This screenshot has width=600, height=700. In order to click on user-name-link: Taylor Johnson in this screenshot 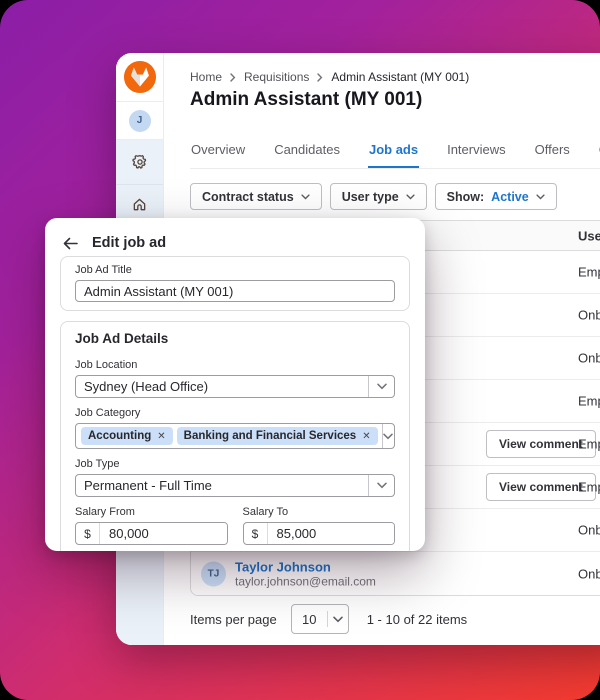, I will do `click(305, 566)`.